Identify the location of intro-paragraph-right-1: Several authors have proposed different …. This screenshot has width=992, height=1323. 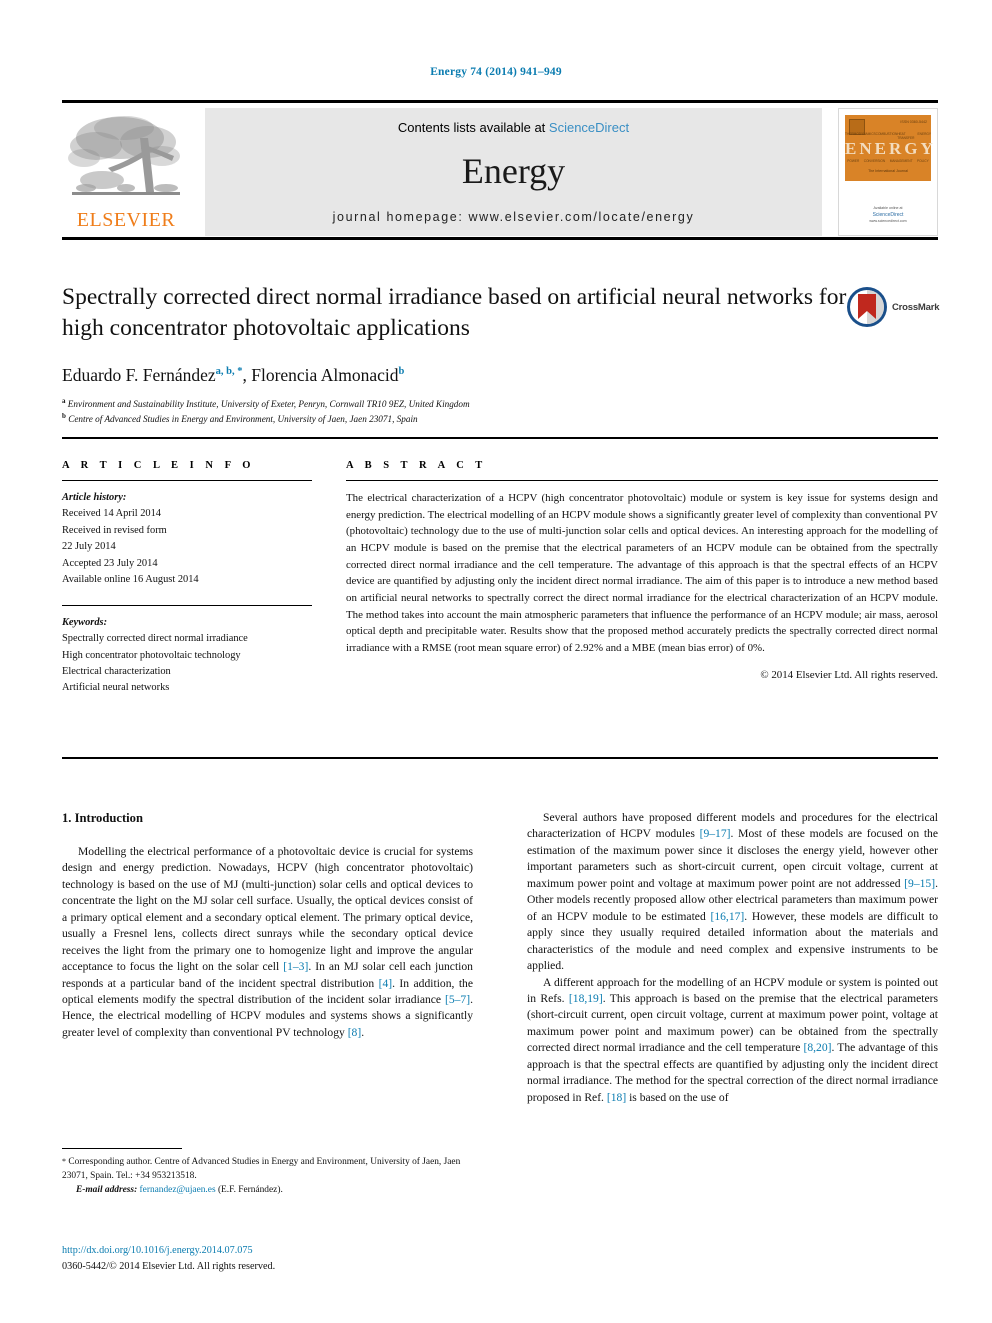
(732, 892).